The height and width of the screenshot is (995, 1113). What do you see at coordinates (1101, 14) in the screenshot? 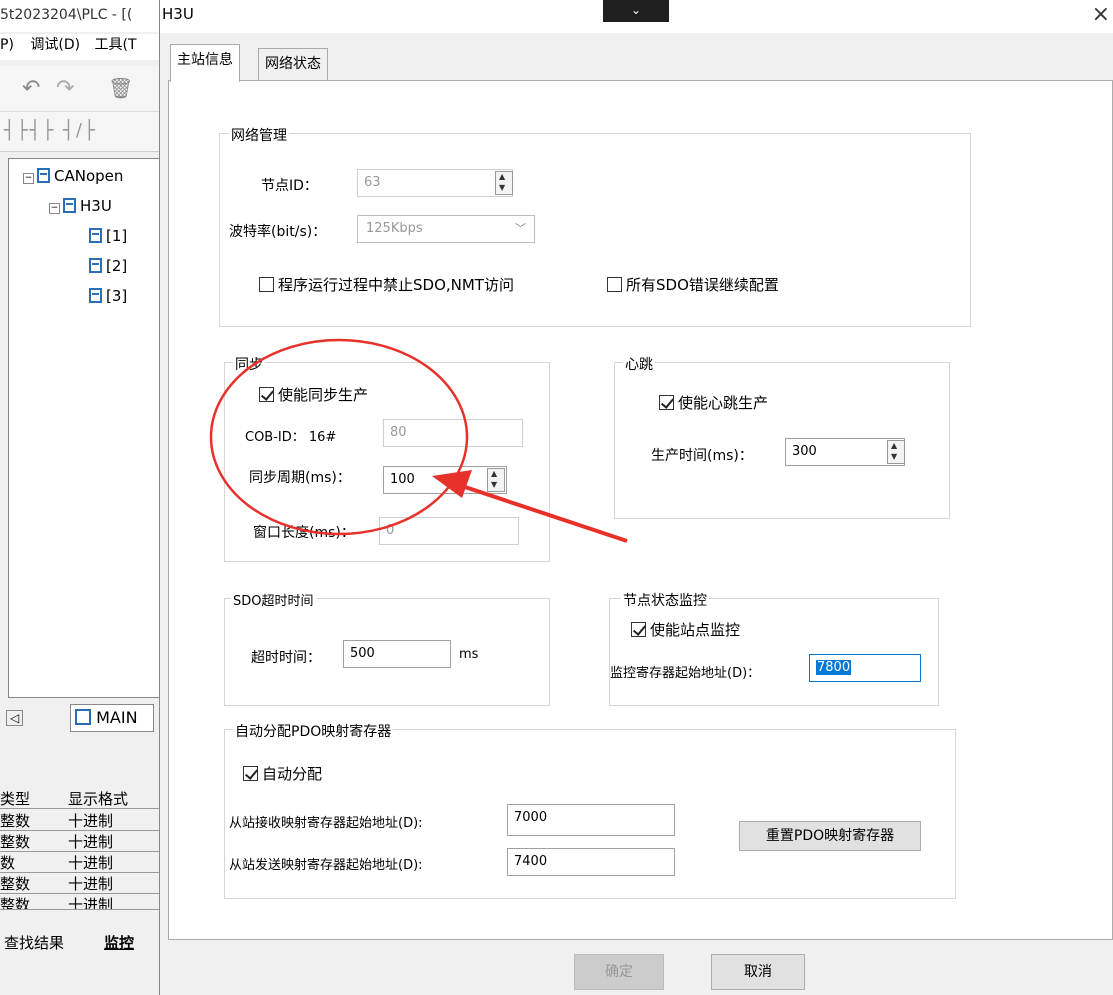
I see `close-icon: ×` at bounding box center [1101, 14].